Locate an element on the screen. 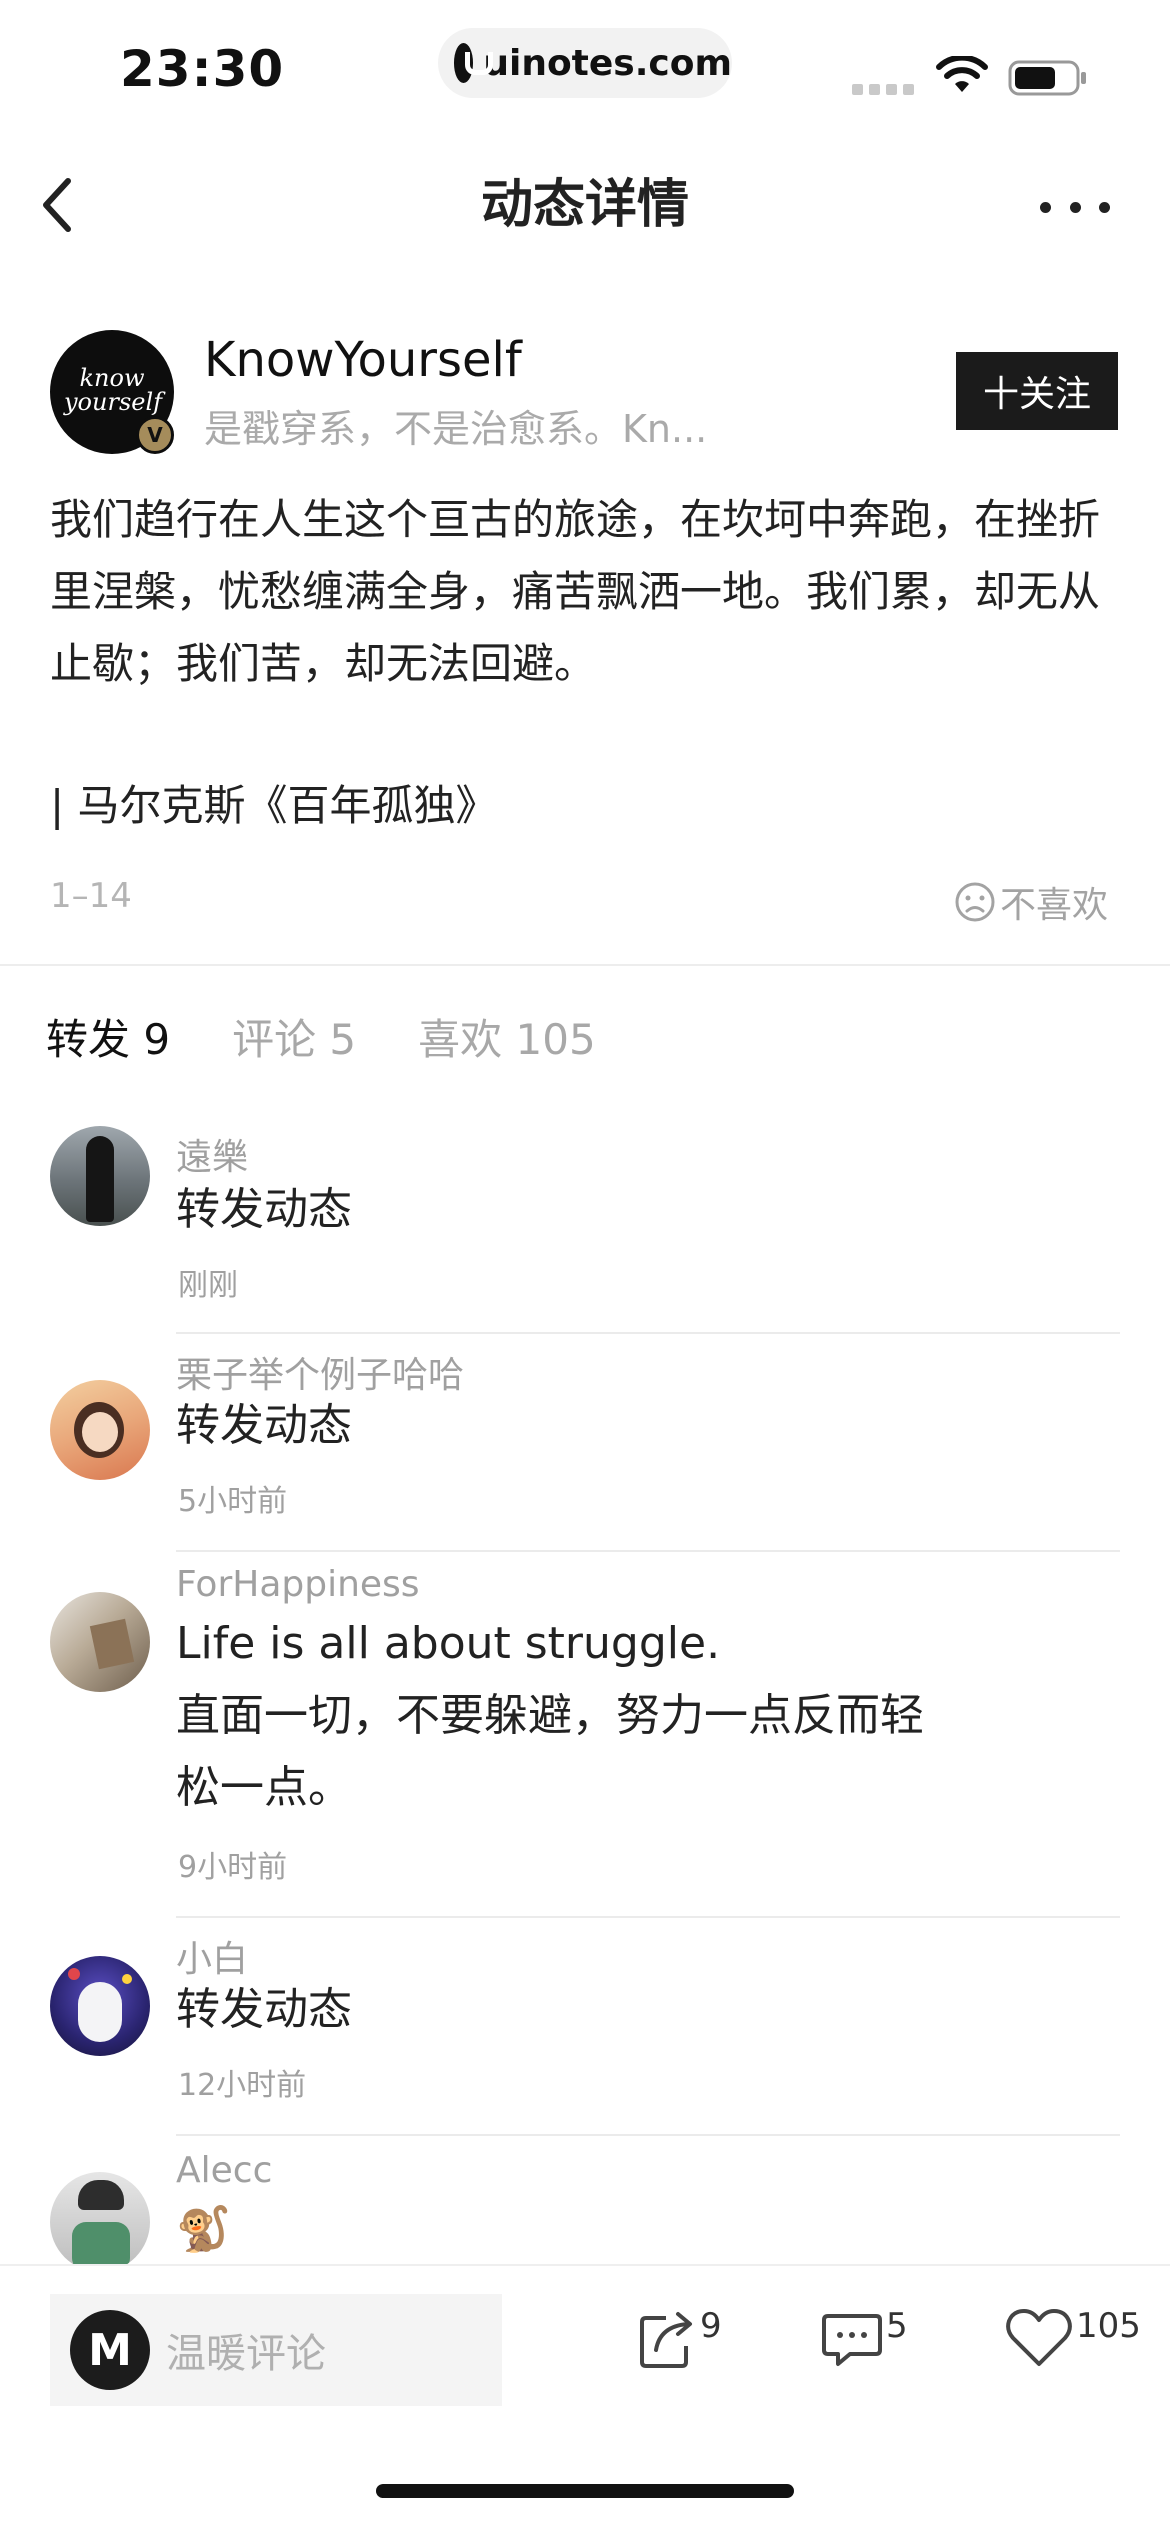 This screenshot has height=2532, width=1170. repost-action: 9 is located at coordinates (679, 2338).